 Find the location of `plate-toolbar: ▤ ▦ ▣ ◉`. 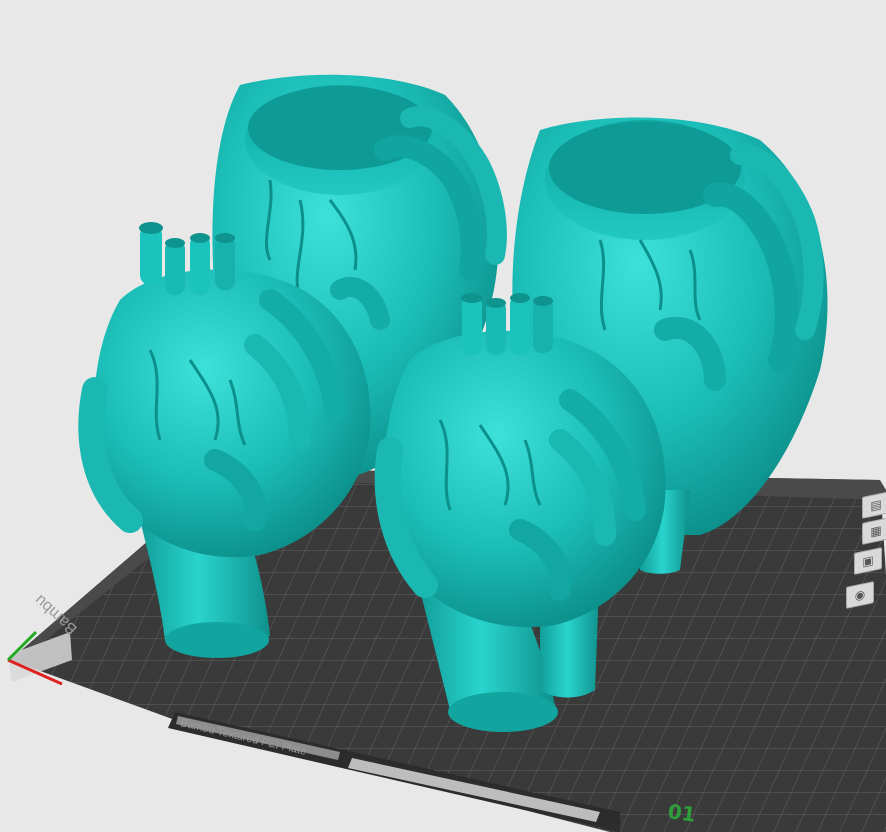

plate-toolbar: ▤ ▦ ▣ ◉ is located at coordinates (866, 557).